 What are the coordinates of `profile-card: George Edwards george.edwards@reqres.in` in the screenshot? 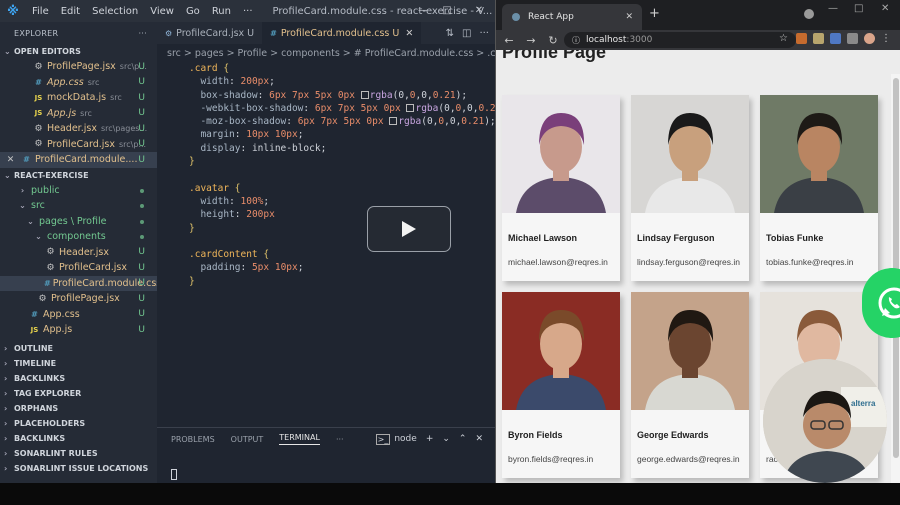 It's located at (690, 385).